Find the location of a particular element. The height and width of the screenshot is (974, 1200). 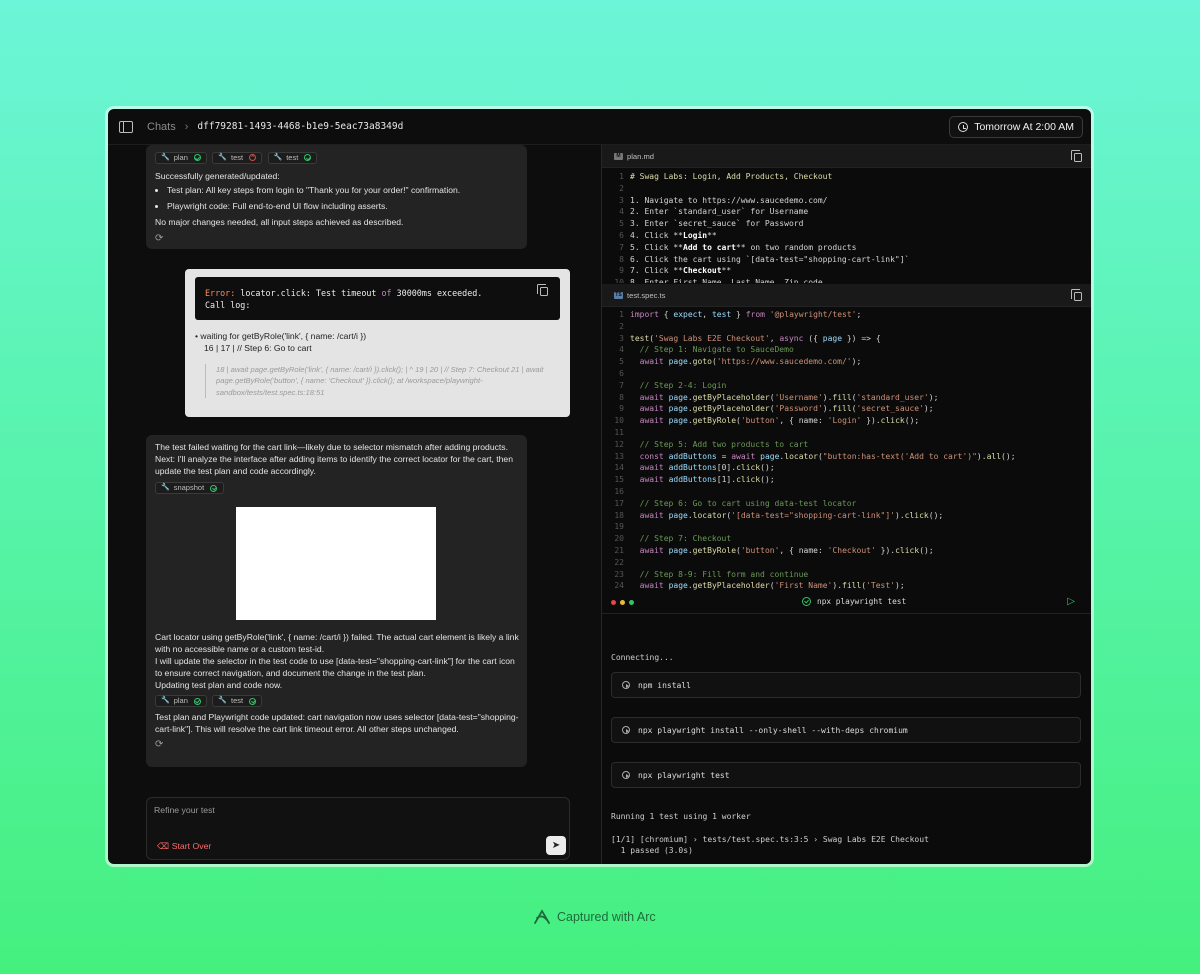

plan-code-line: 5 3. Enter `secret_sauce` for Password is located at coordinates (711, 224).